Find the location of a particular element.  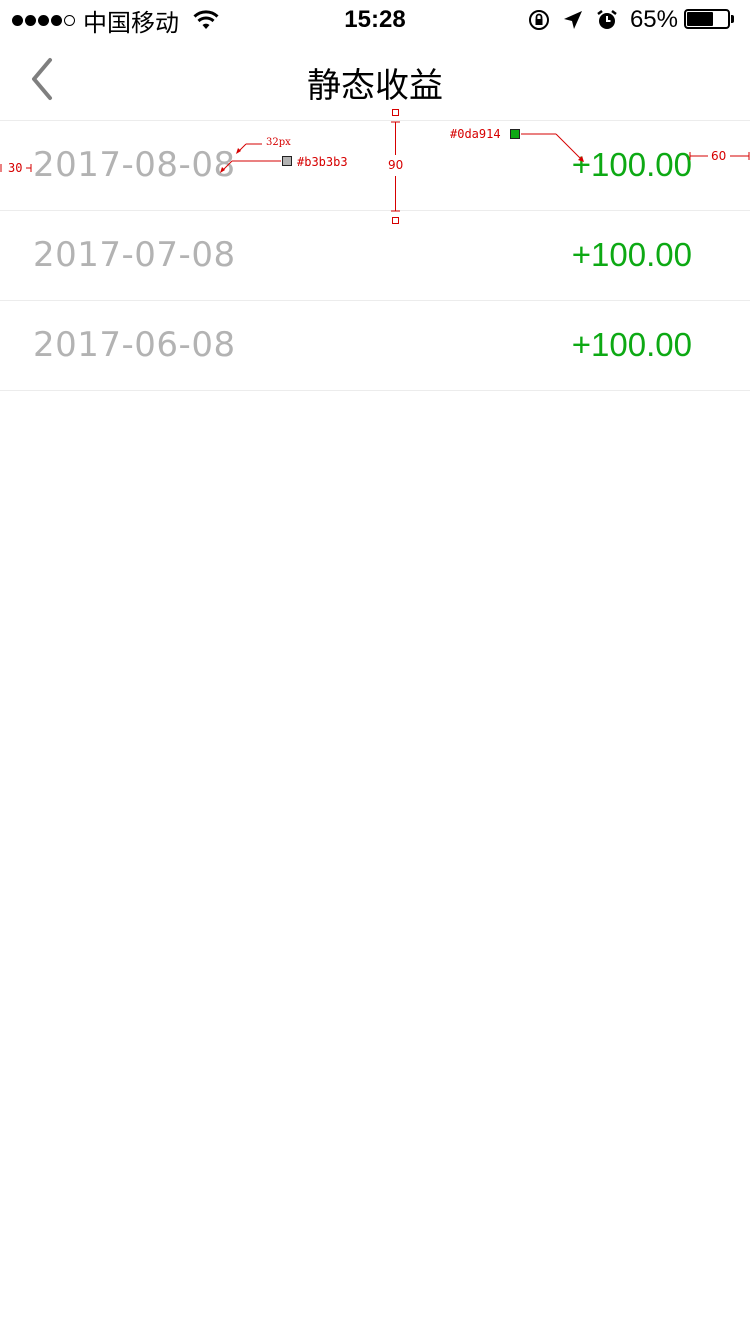

location-arrow-icon is located at coordinates (572, 20).